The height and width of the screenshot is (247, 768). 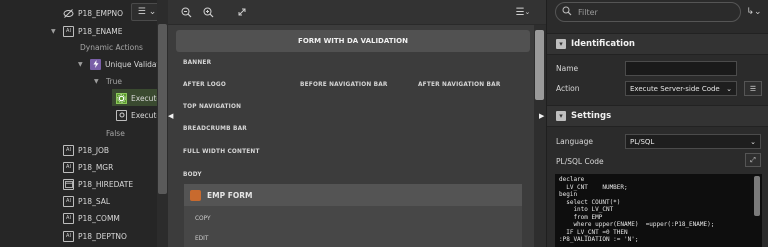 I want to click on tree-item-label: P18_HIREDATE, so click(x=106, y=184).